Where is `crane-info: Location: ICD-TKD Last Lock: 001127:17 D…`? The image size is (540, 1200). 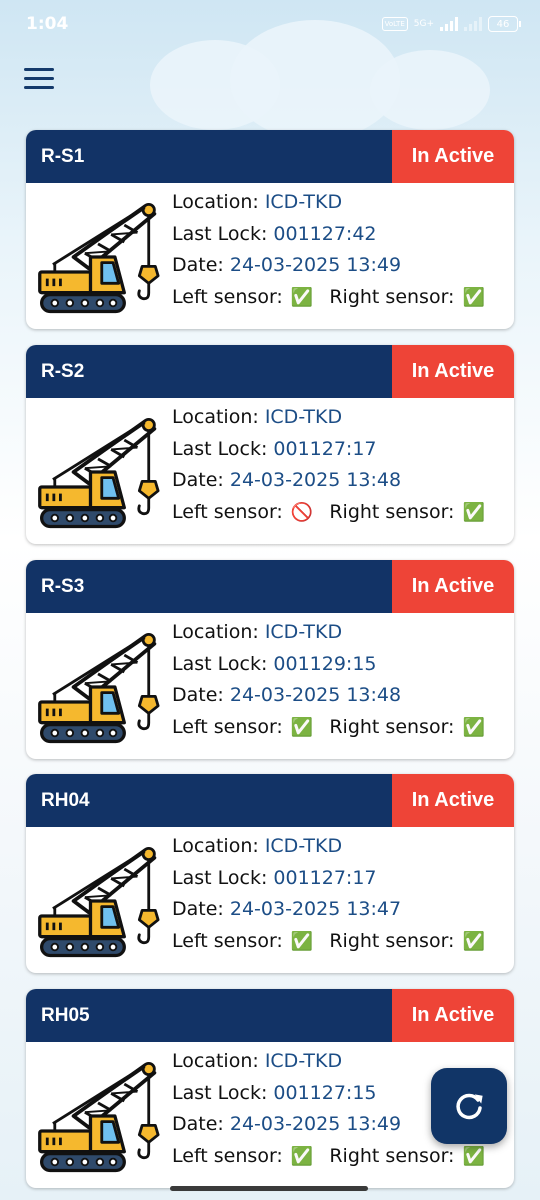 crane-info: Location: ICD-TKD Last Lock: 001127:17 D… is located at coordinates (339, 465).